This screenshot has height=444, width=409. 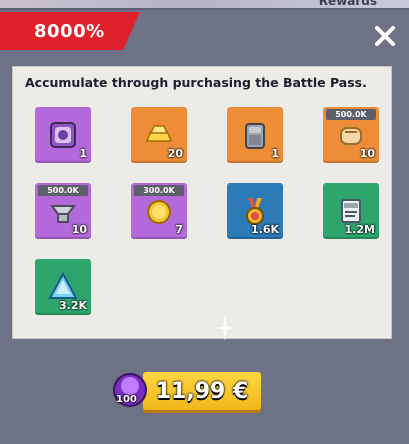 What do you see at coordinates (179, 229) in the screenshot?
I see `reward-qty: 7` at bounding box center [179, 229].